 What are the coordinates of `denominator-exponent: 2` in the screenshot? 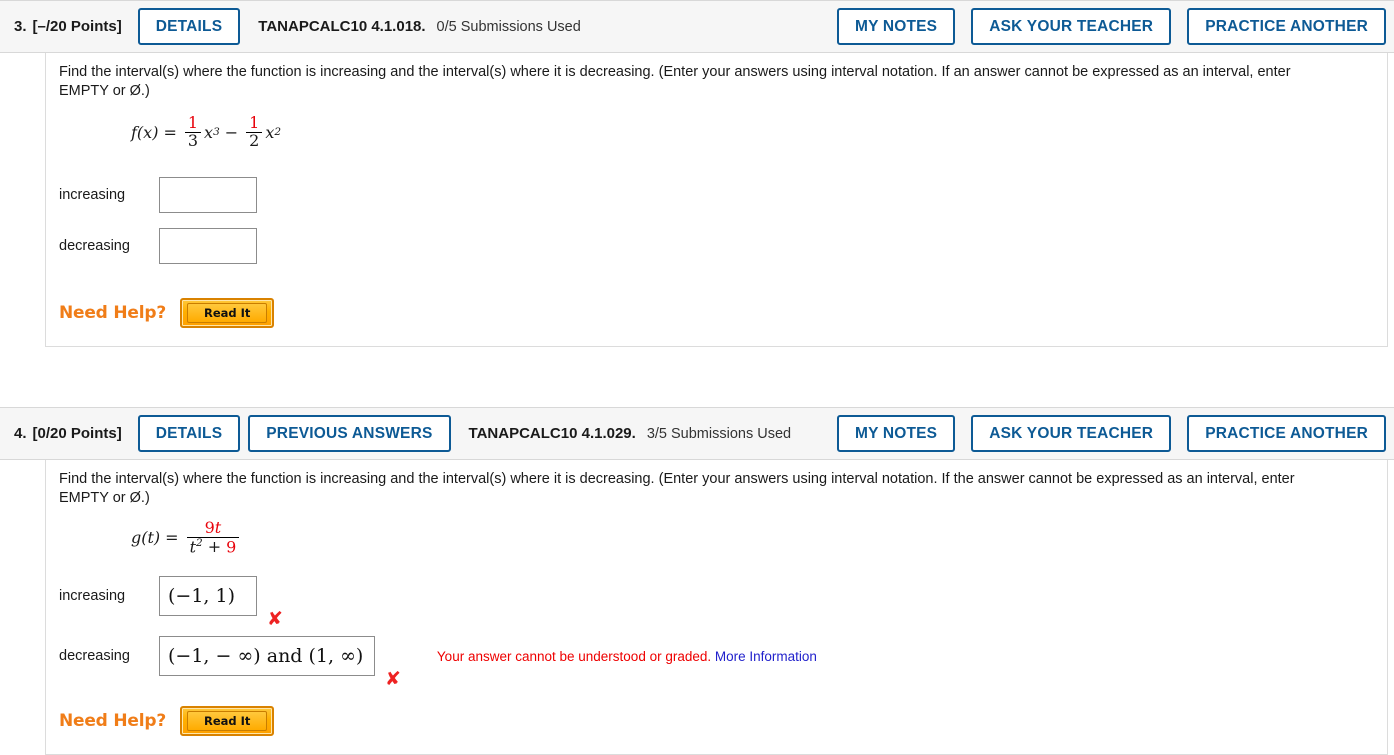 It's located at (199, 542).